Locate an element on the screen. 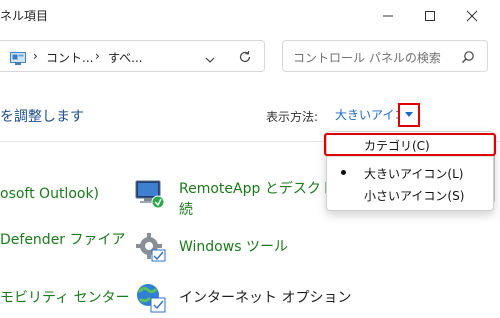  search-icon is located at coordinates (468, 58).